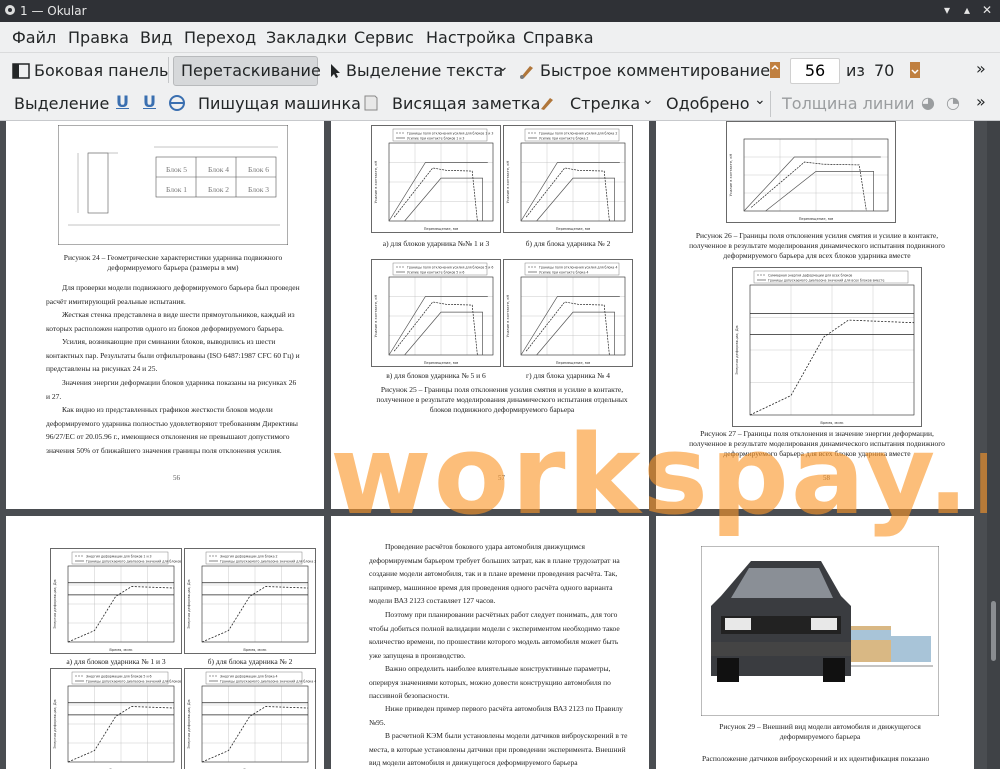 The width and height of the screenshot is (1000, 769). I want to click on menu-view: Вид, so click(156, 37).